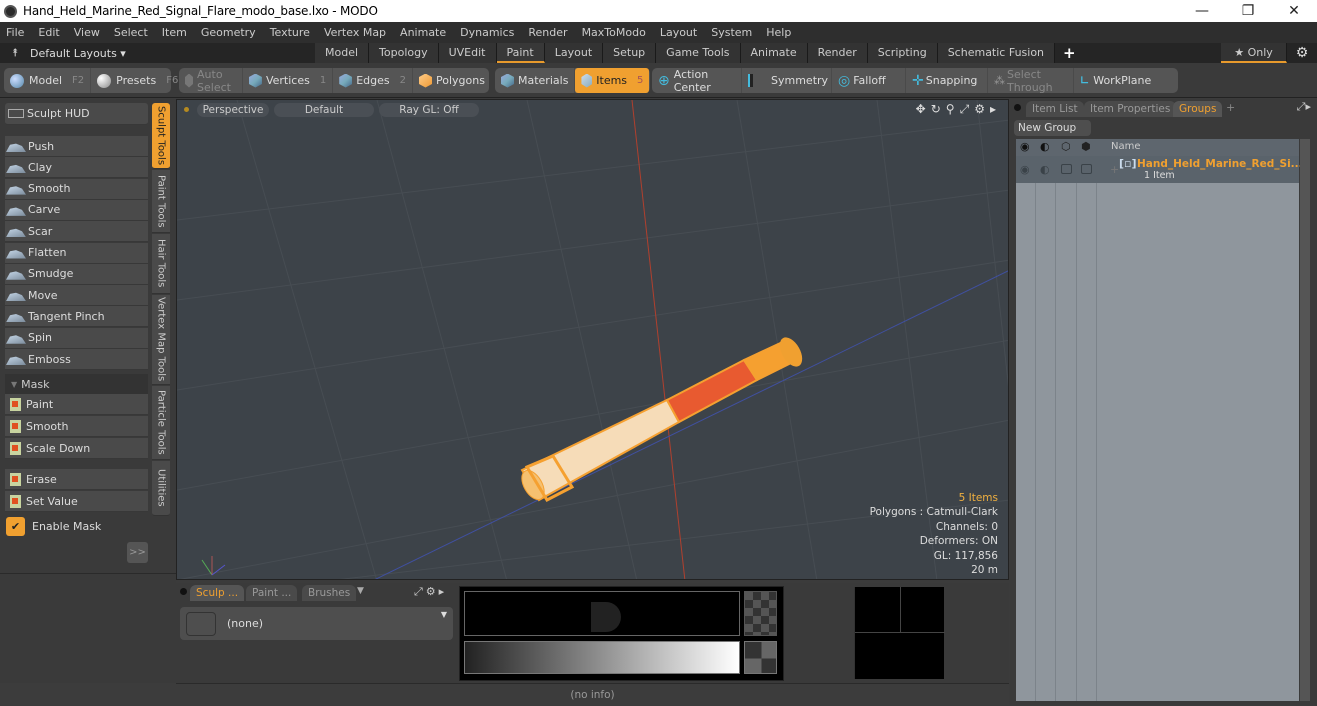  What do you see at coordinates (979, 109) in the screenshot?
I see `viewport-gear-icon: ⚙` at bounding box center [979, 109].